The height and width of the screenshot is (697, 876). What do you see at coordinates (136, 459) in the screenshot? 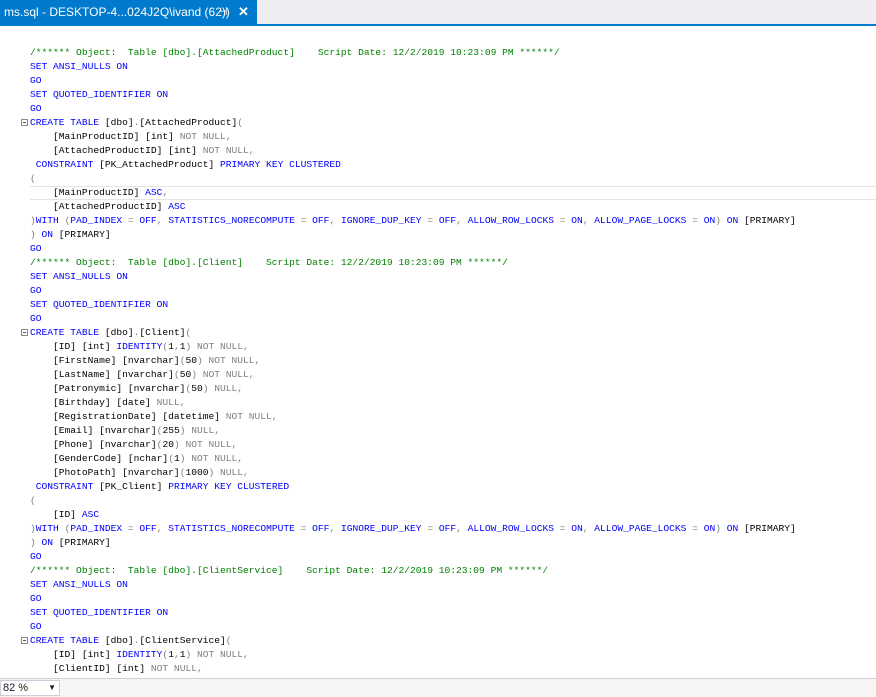
I see `code-line: [GenderCode] [nchar](1) NOT NULL,` at bounding box center [136, 459].